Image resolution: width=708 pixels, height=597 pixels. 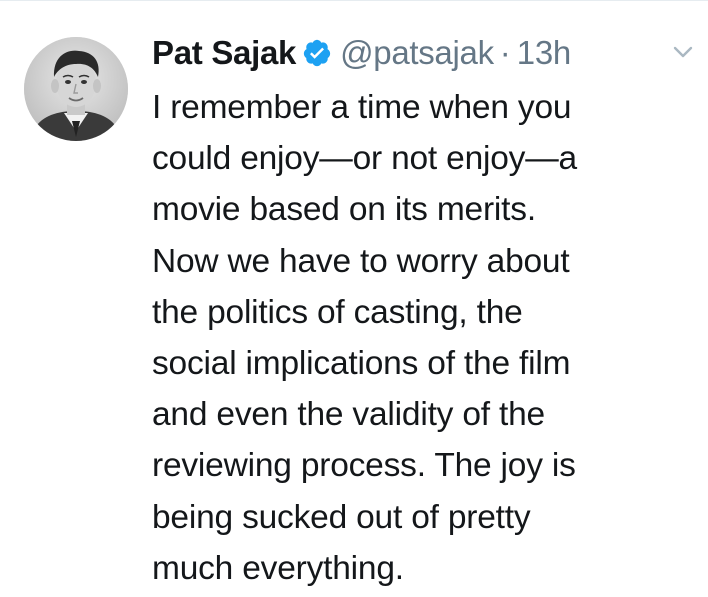 I want to click on tweet-text-line: I remember a time when you, so click(x=362, y=107).